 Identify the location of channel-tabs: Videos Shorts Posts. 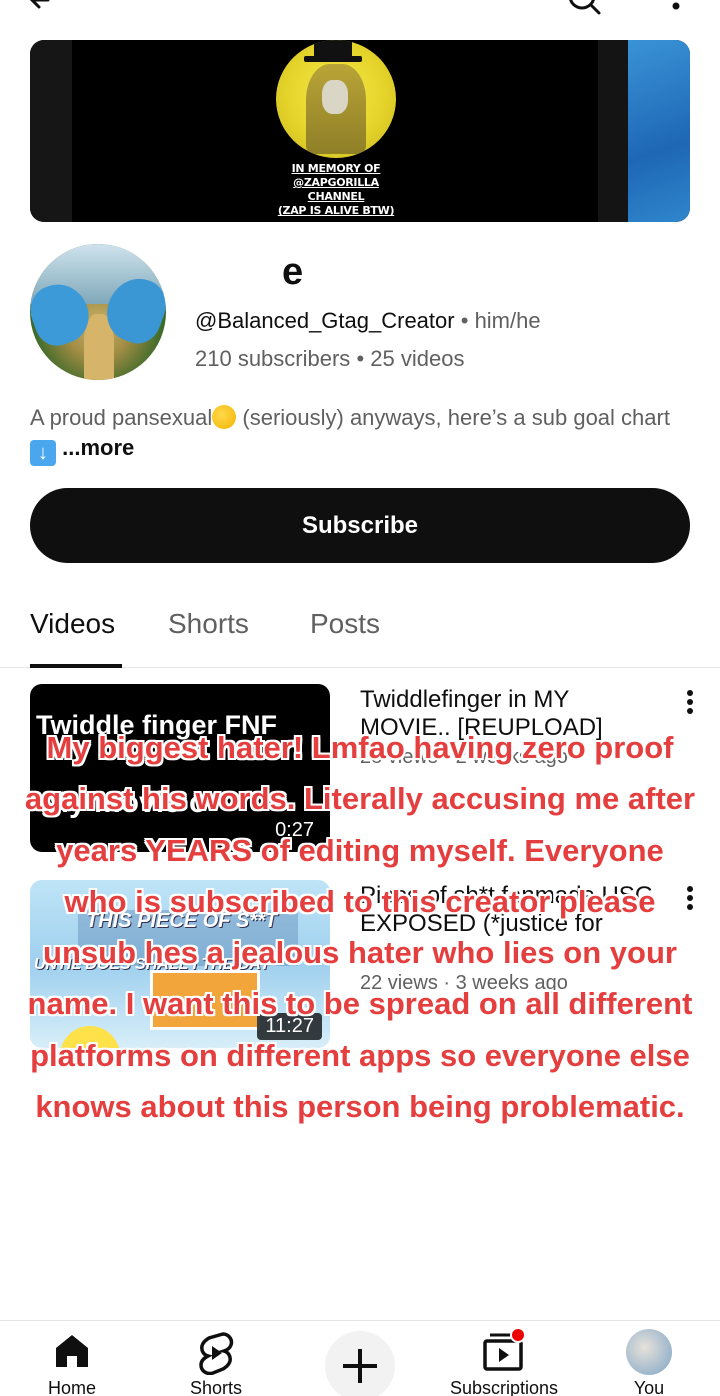
(360, 629).